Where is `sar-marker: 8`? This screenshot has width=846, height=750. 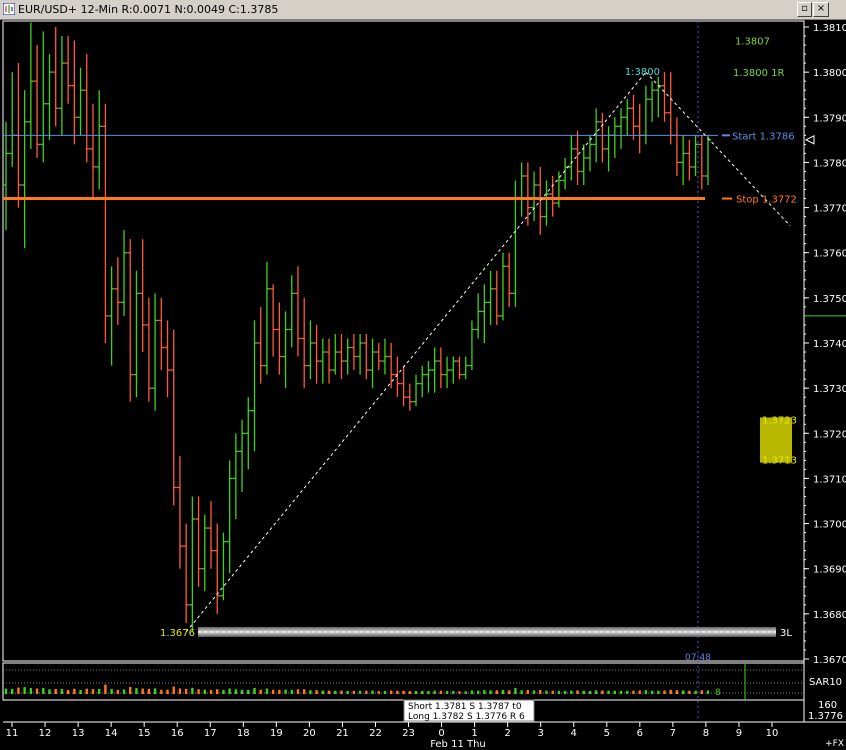
sar-marker: 8 is located at coordinates (718, 693).